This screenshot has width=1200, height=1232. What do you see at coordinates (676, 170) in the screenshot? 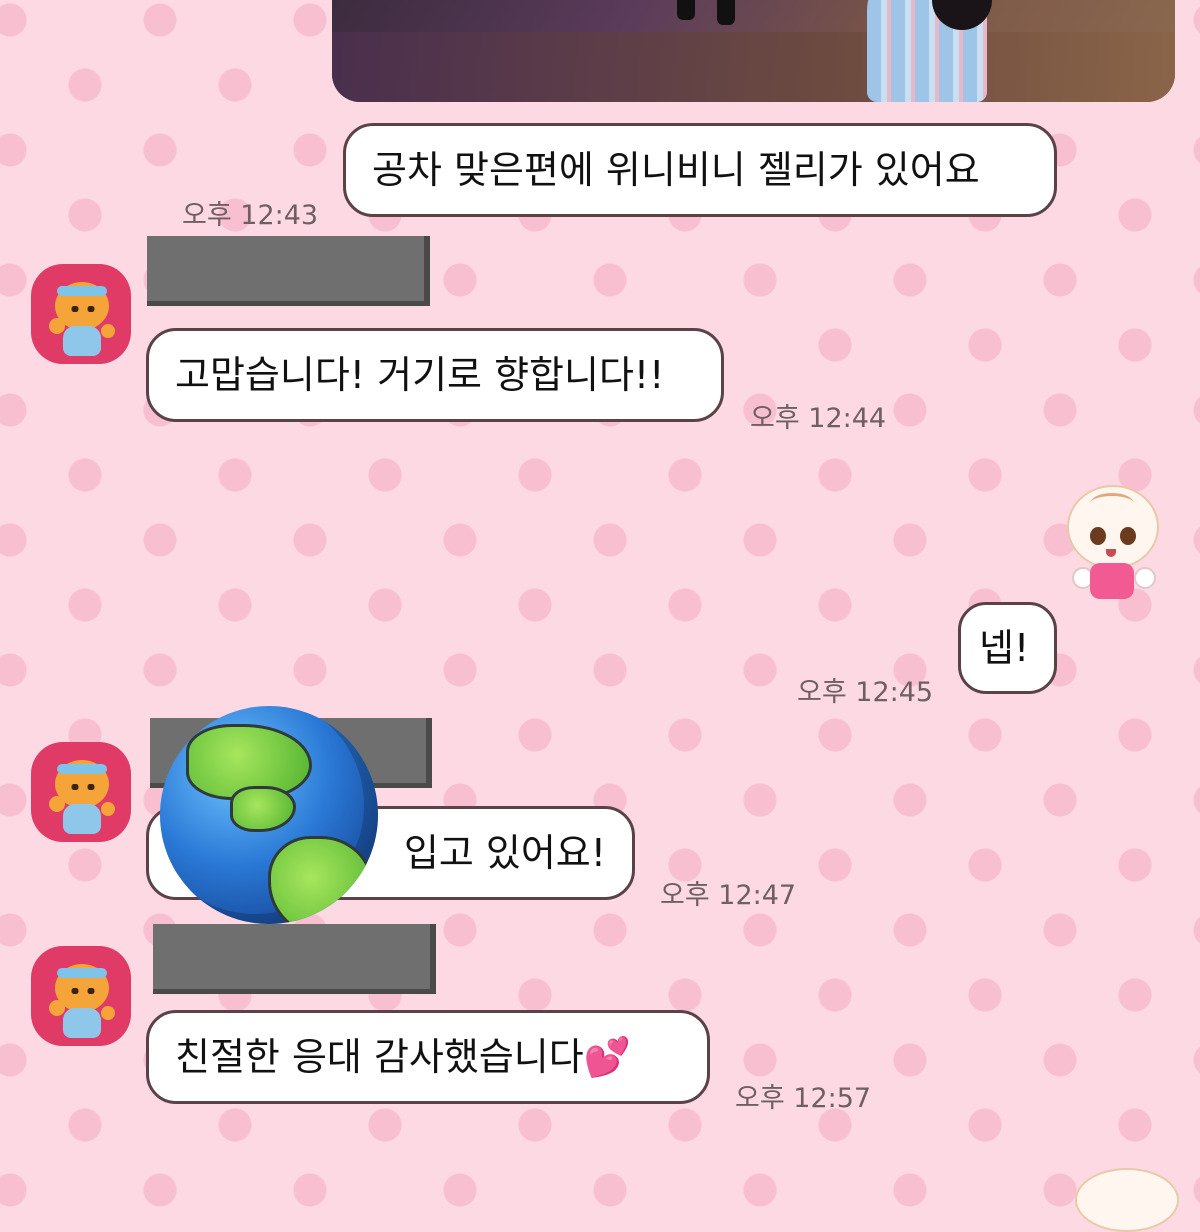
I see `message-text: 공차 맞은편에 위니비니 젤리가 있어요` at bounding box center [676, 170].